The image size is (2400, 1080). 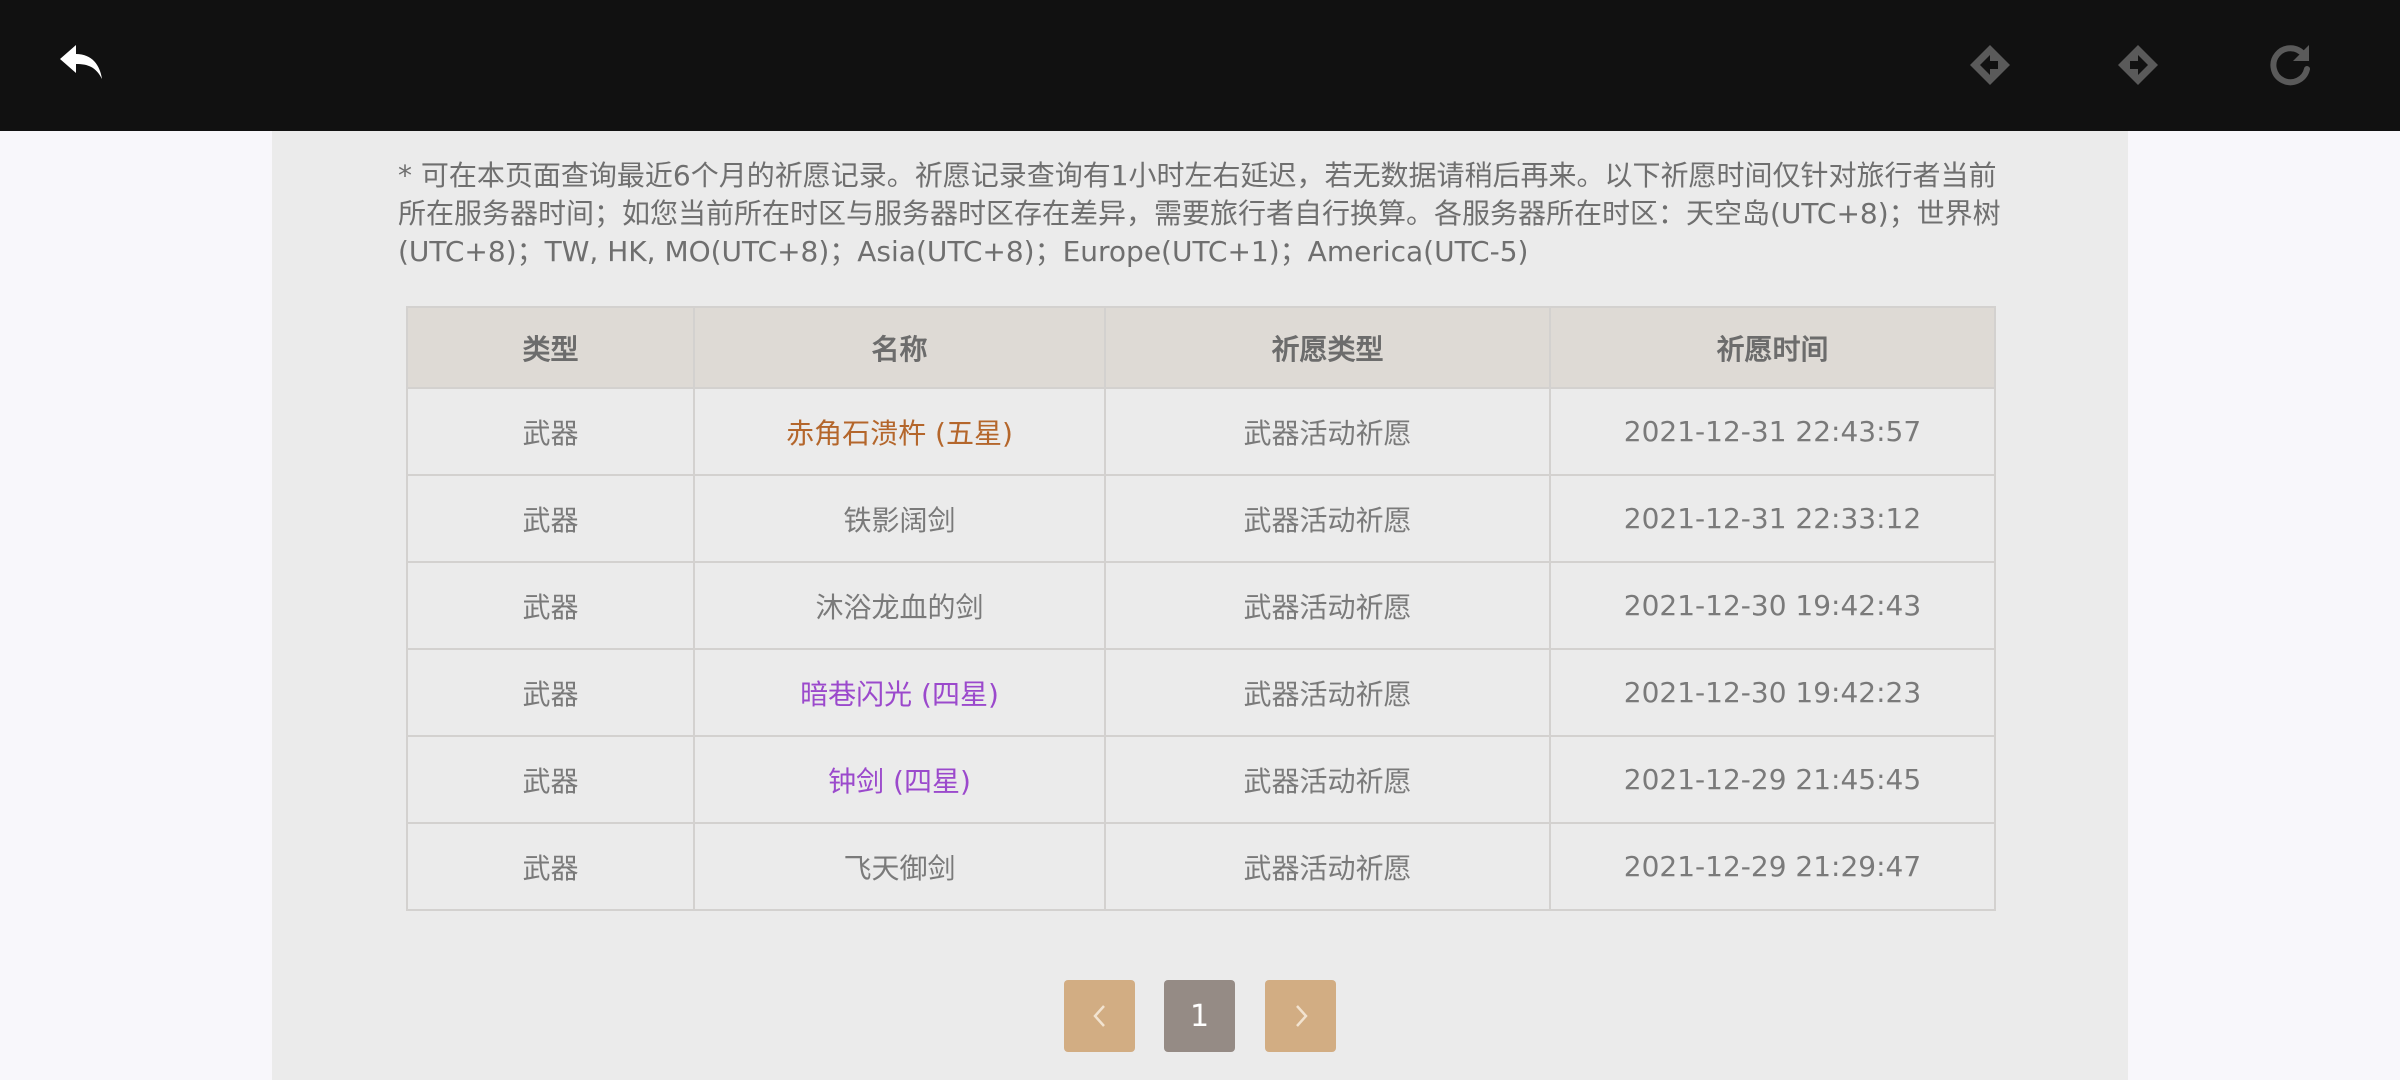 I want to click on back-arrow-icon, so click(x=82, y=65).